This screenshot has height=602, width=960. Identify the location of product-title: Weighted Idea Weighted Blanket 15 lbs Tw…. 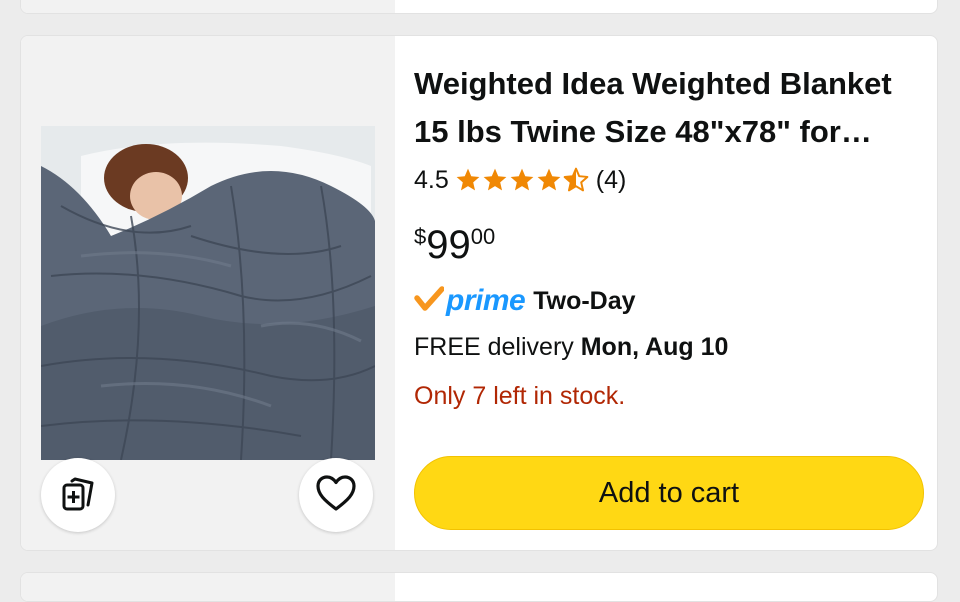
(664, 108).